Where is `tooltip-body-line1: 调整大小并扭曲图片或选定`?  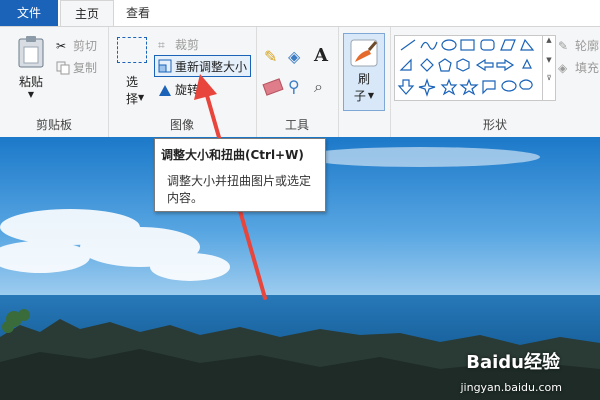
tooltip-body-line1: 调整大小并扭曲图片或选定 is located at coordinates (239, 181).